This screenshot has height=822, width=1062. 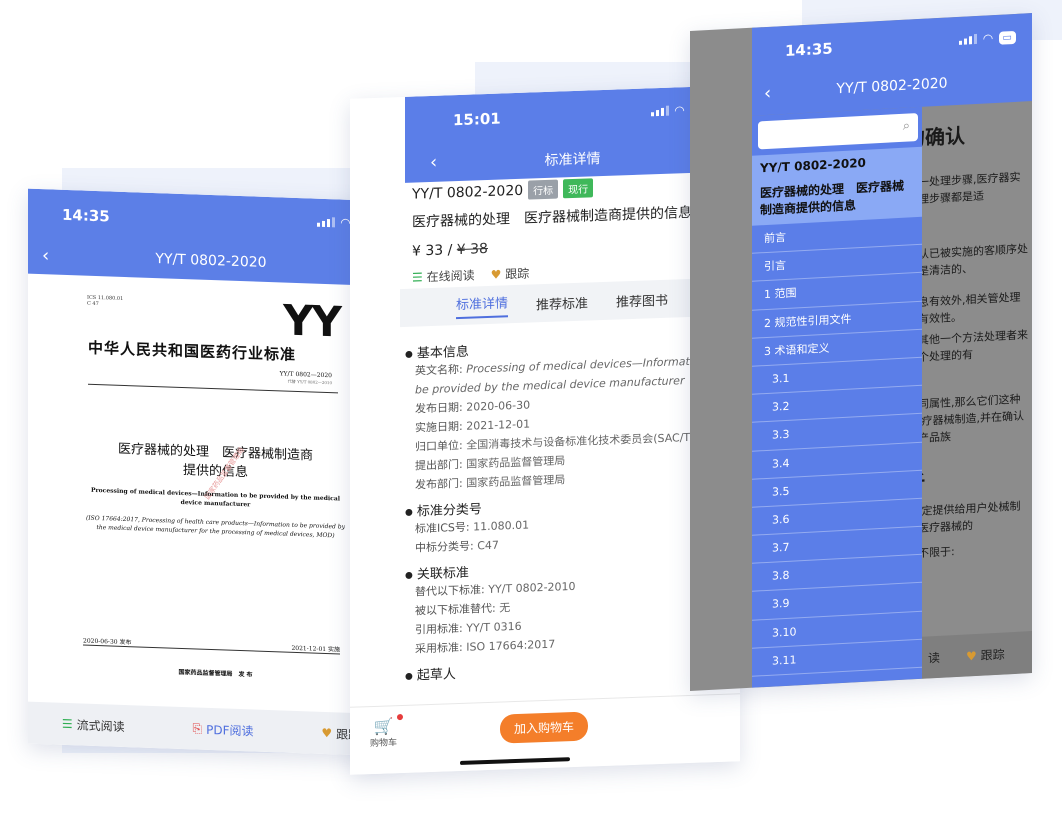 I want to click on status-icons: ◠ ▭, so click(x=987, y=38).